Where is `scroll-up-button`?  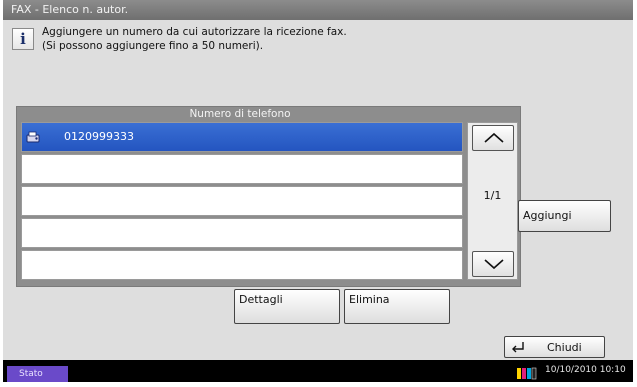 scroll-up-button is located at coordinates (493, 138).